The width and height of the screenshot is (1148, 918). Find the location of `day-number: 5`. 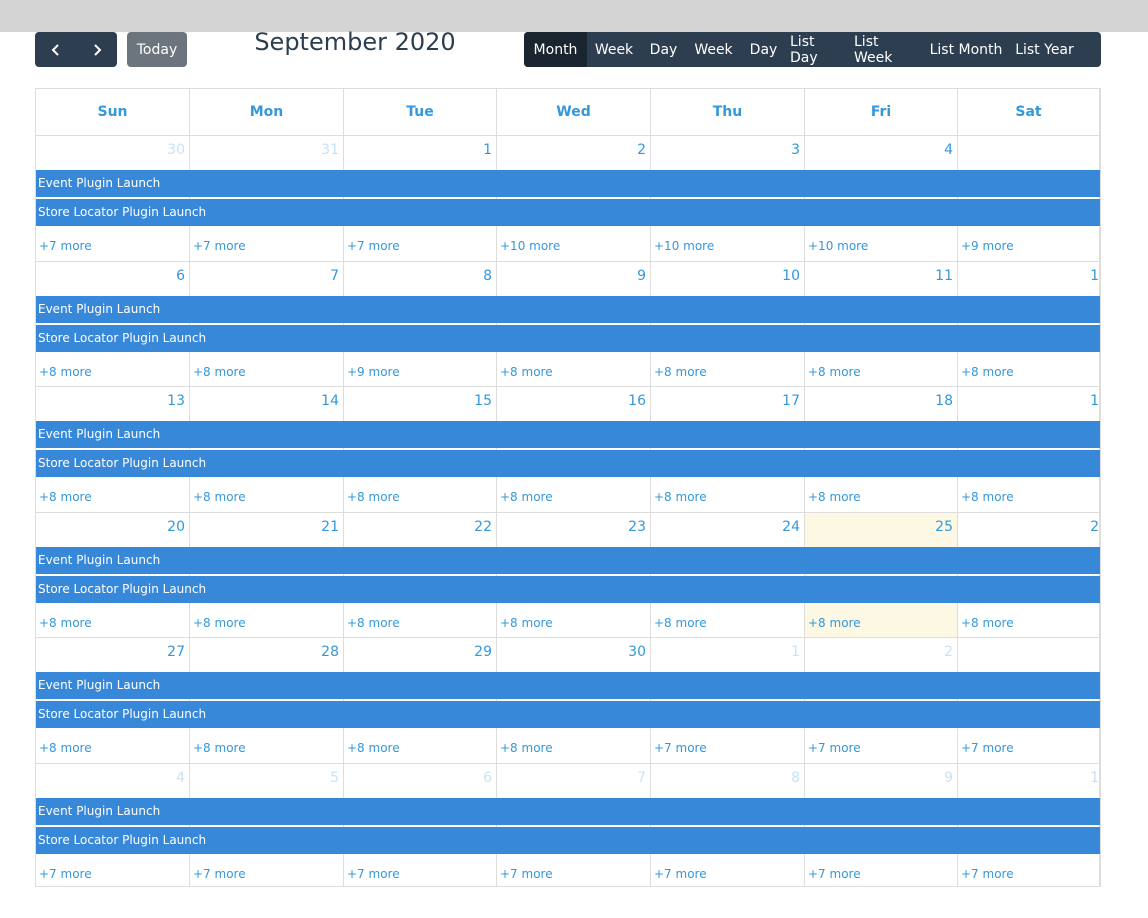

day-number: 5 is located at coordinates (334, 778).